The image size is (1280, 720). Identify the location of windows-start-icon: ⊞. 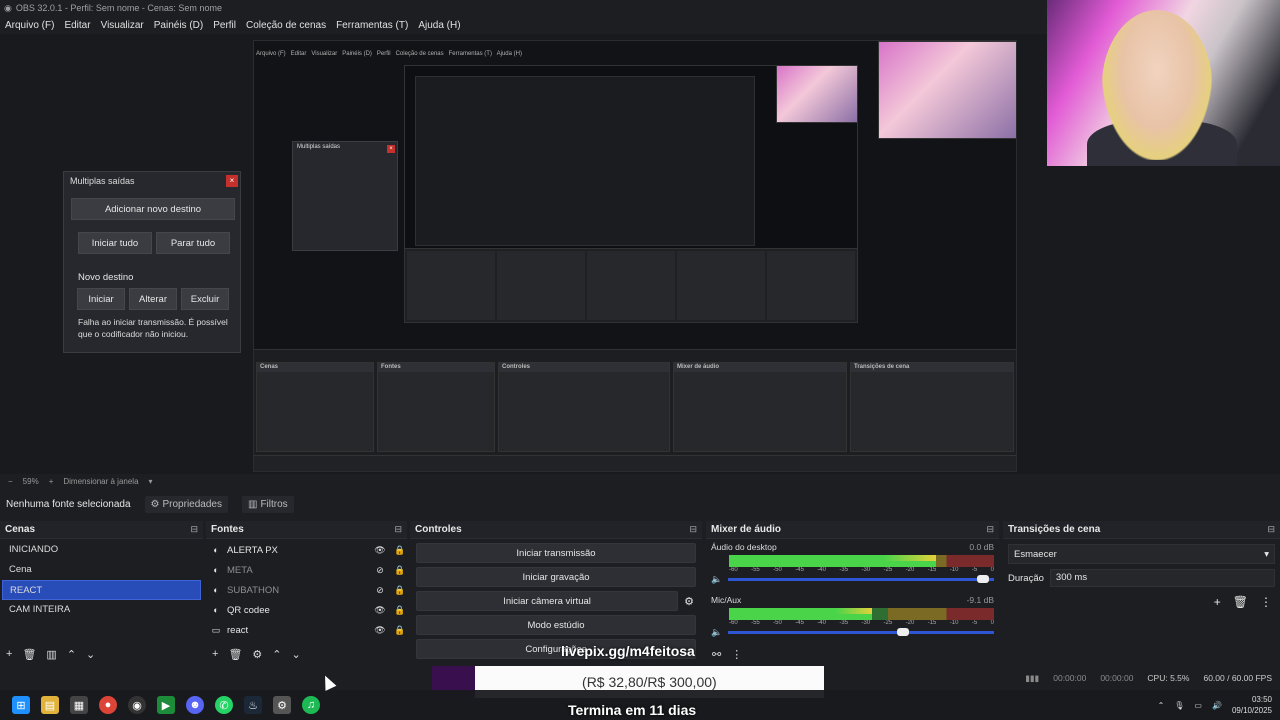
(21, 705).